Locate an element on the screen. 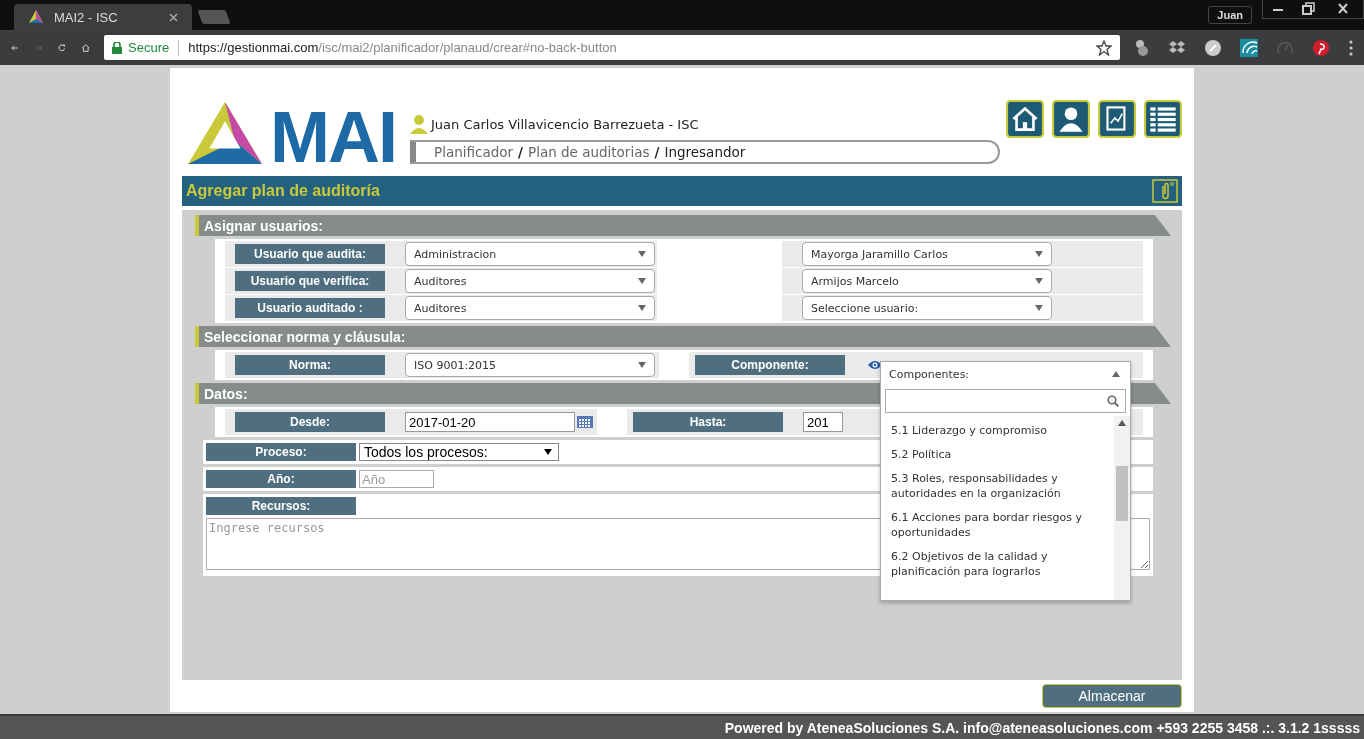 The height and width of the screenshot is (739, 1364). process-select: Todos los procesos: is located at coordinates (459, 452).